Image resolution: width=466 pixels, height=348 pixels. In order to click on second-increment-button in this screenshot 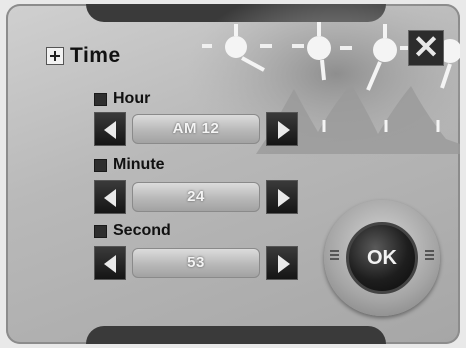, I will do `click(282, 263)`.